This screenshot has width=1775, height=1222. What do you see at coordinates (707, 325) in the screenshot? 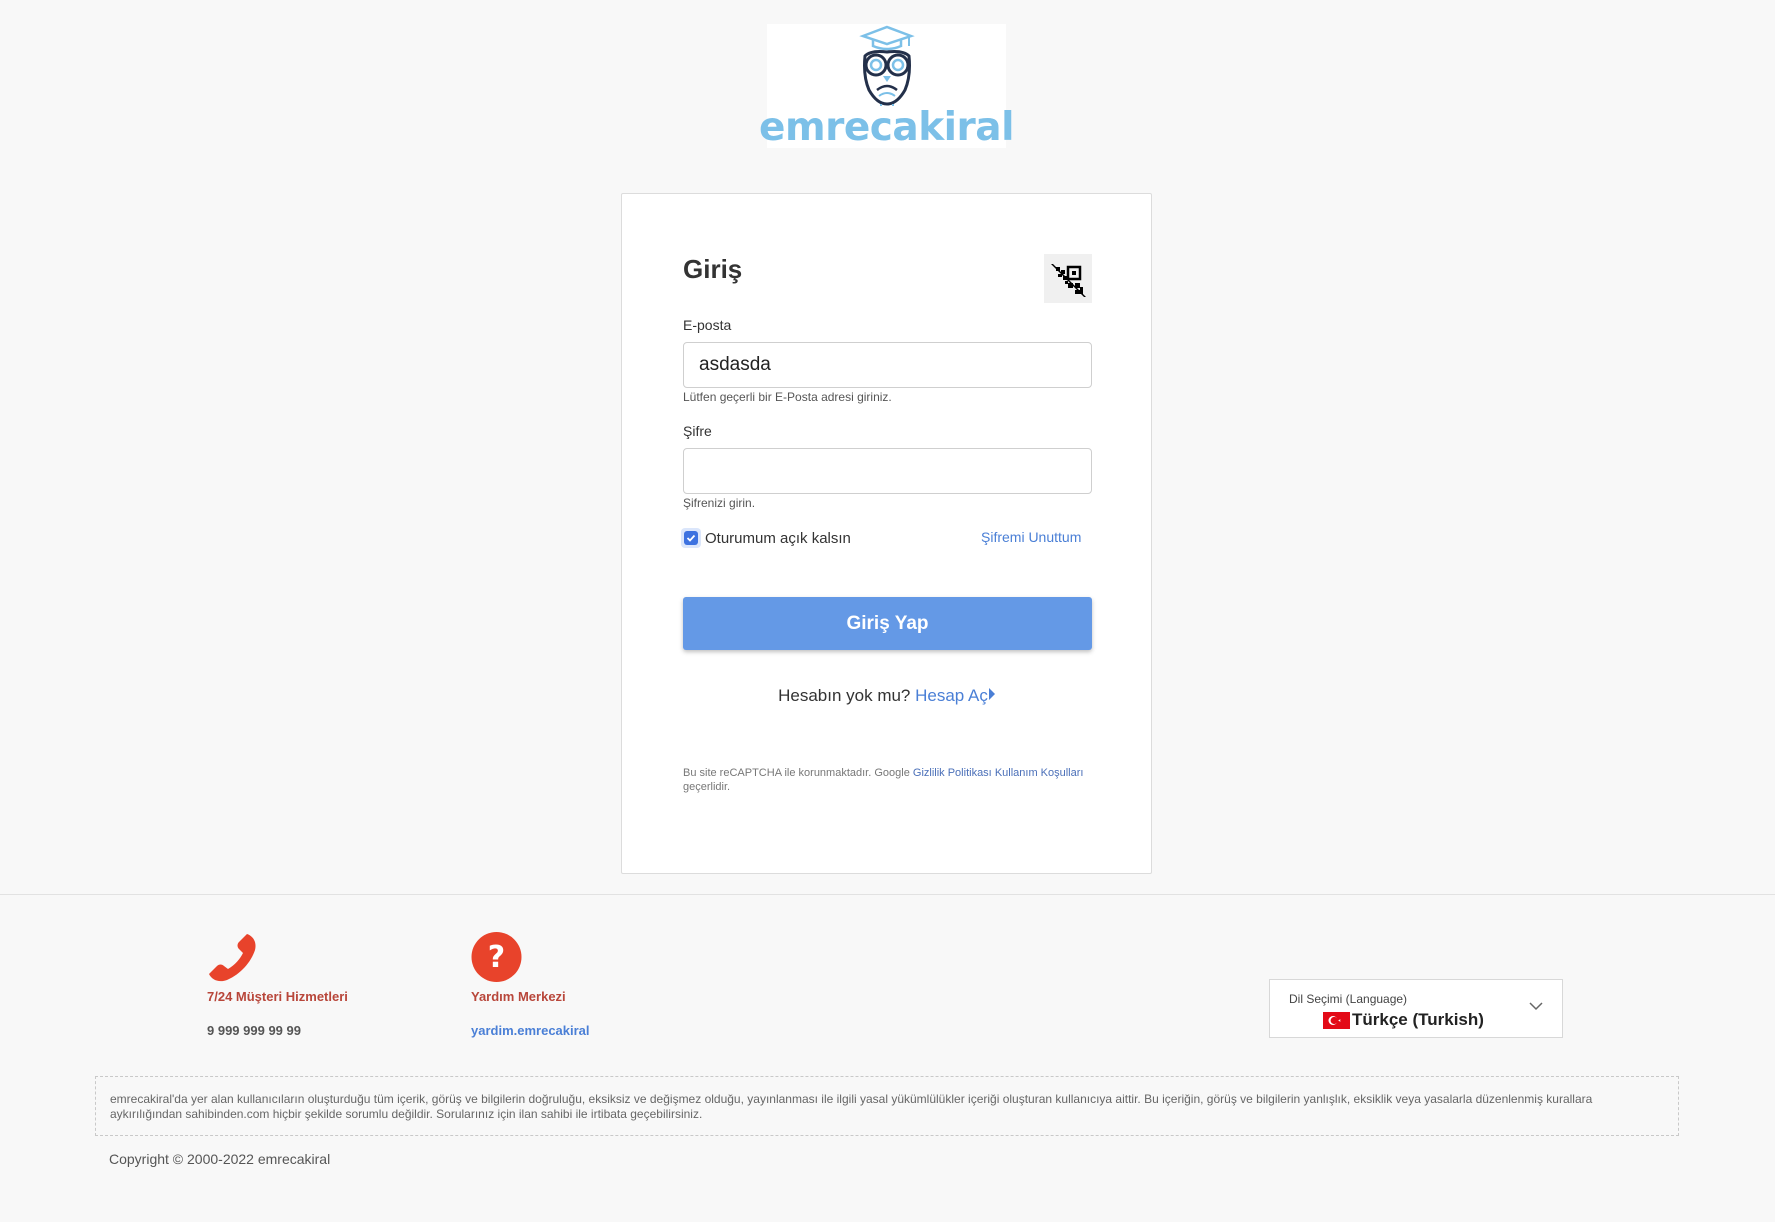
I see `email-label: E-posta` at bounding box center [707, 325].